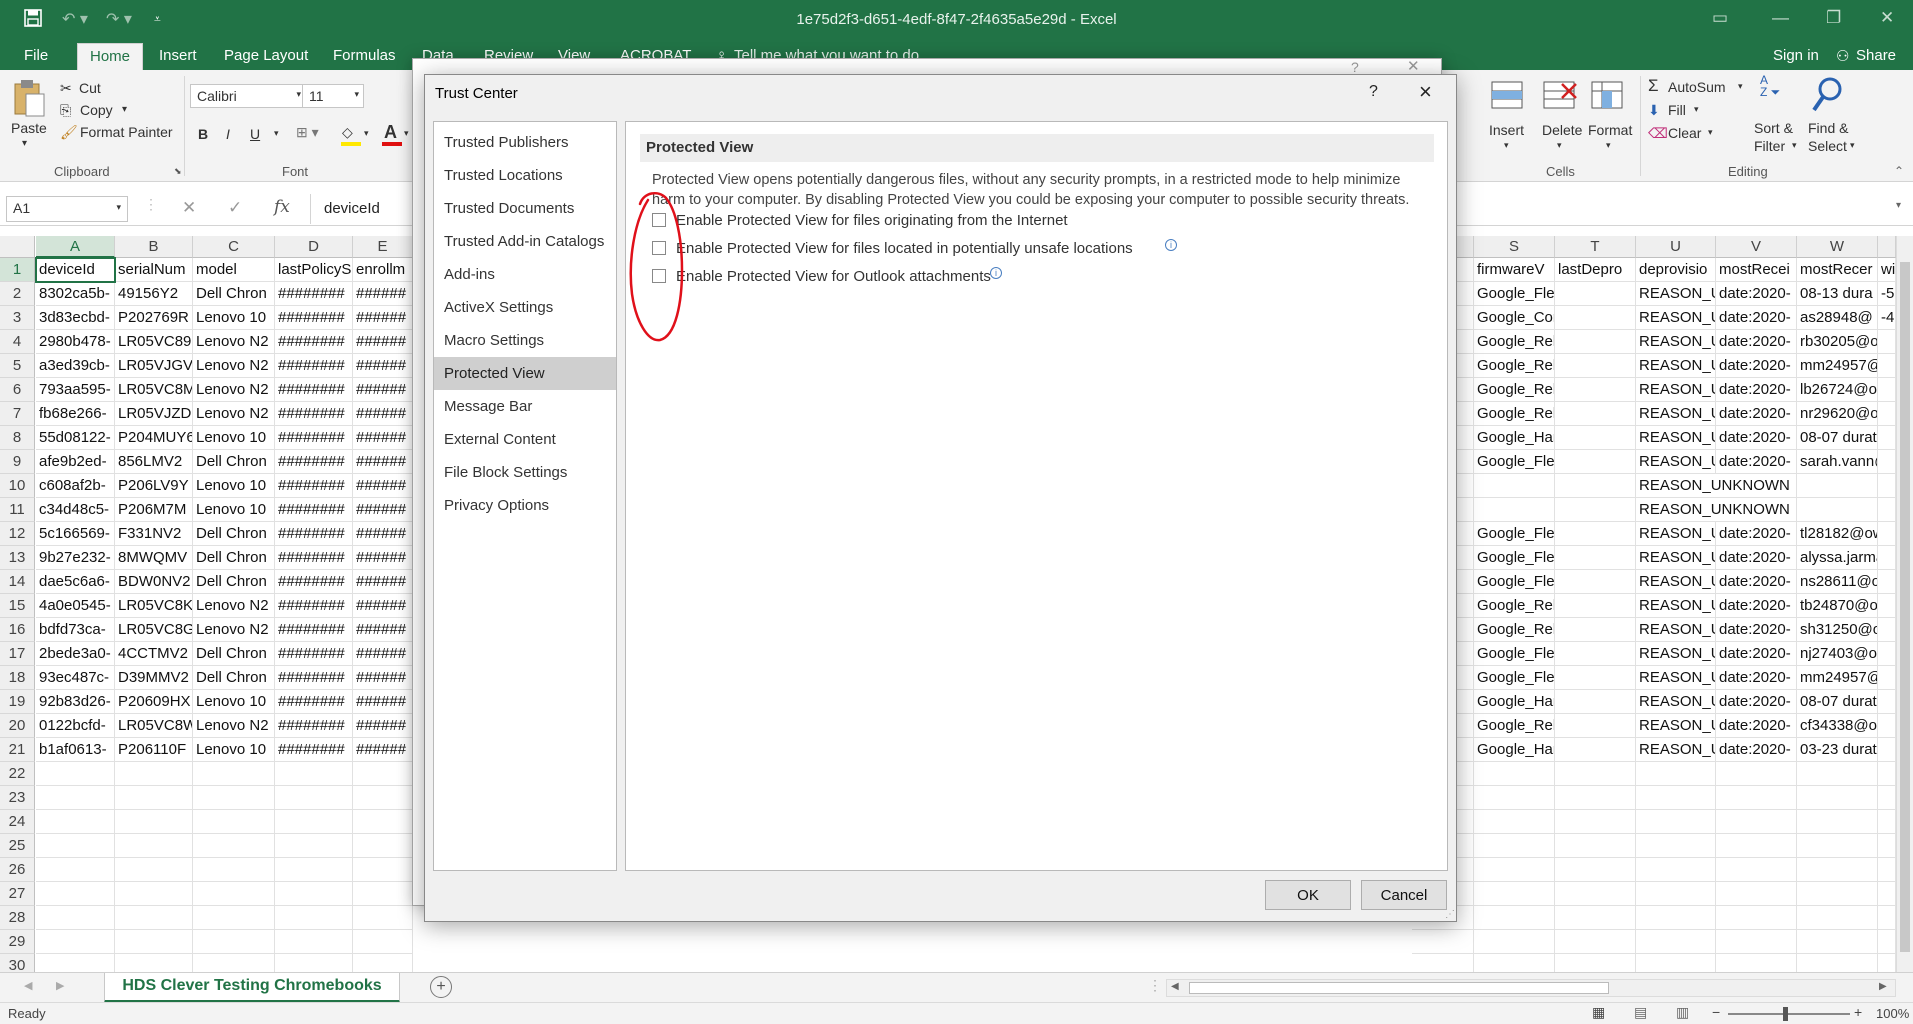  What do you see at coordinates (154, 486) in the screenshot?
I see `table-cell: P206LV9Y` at bounding box center [154, 486].